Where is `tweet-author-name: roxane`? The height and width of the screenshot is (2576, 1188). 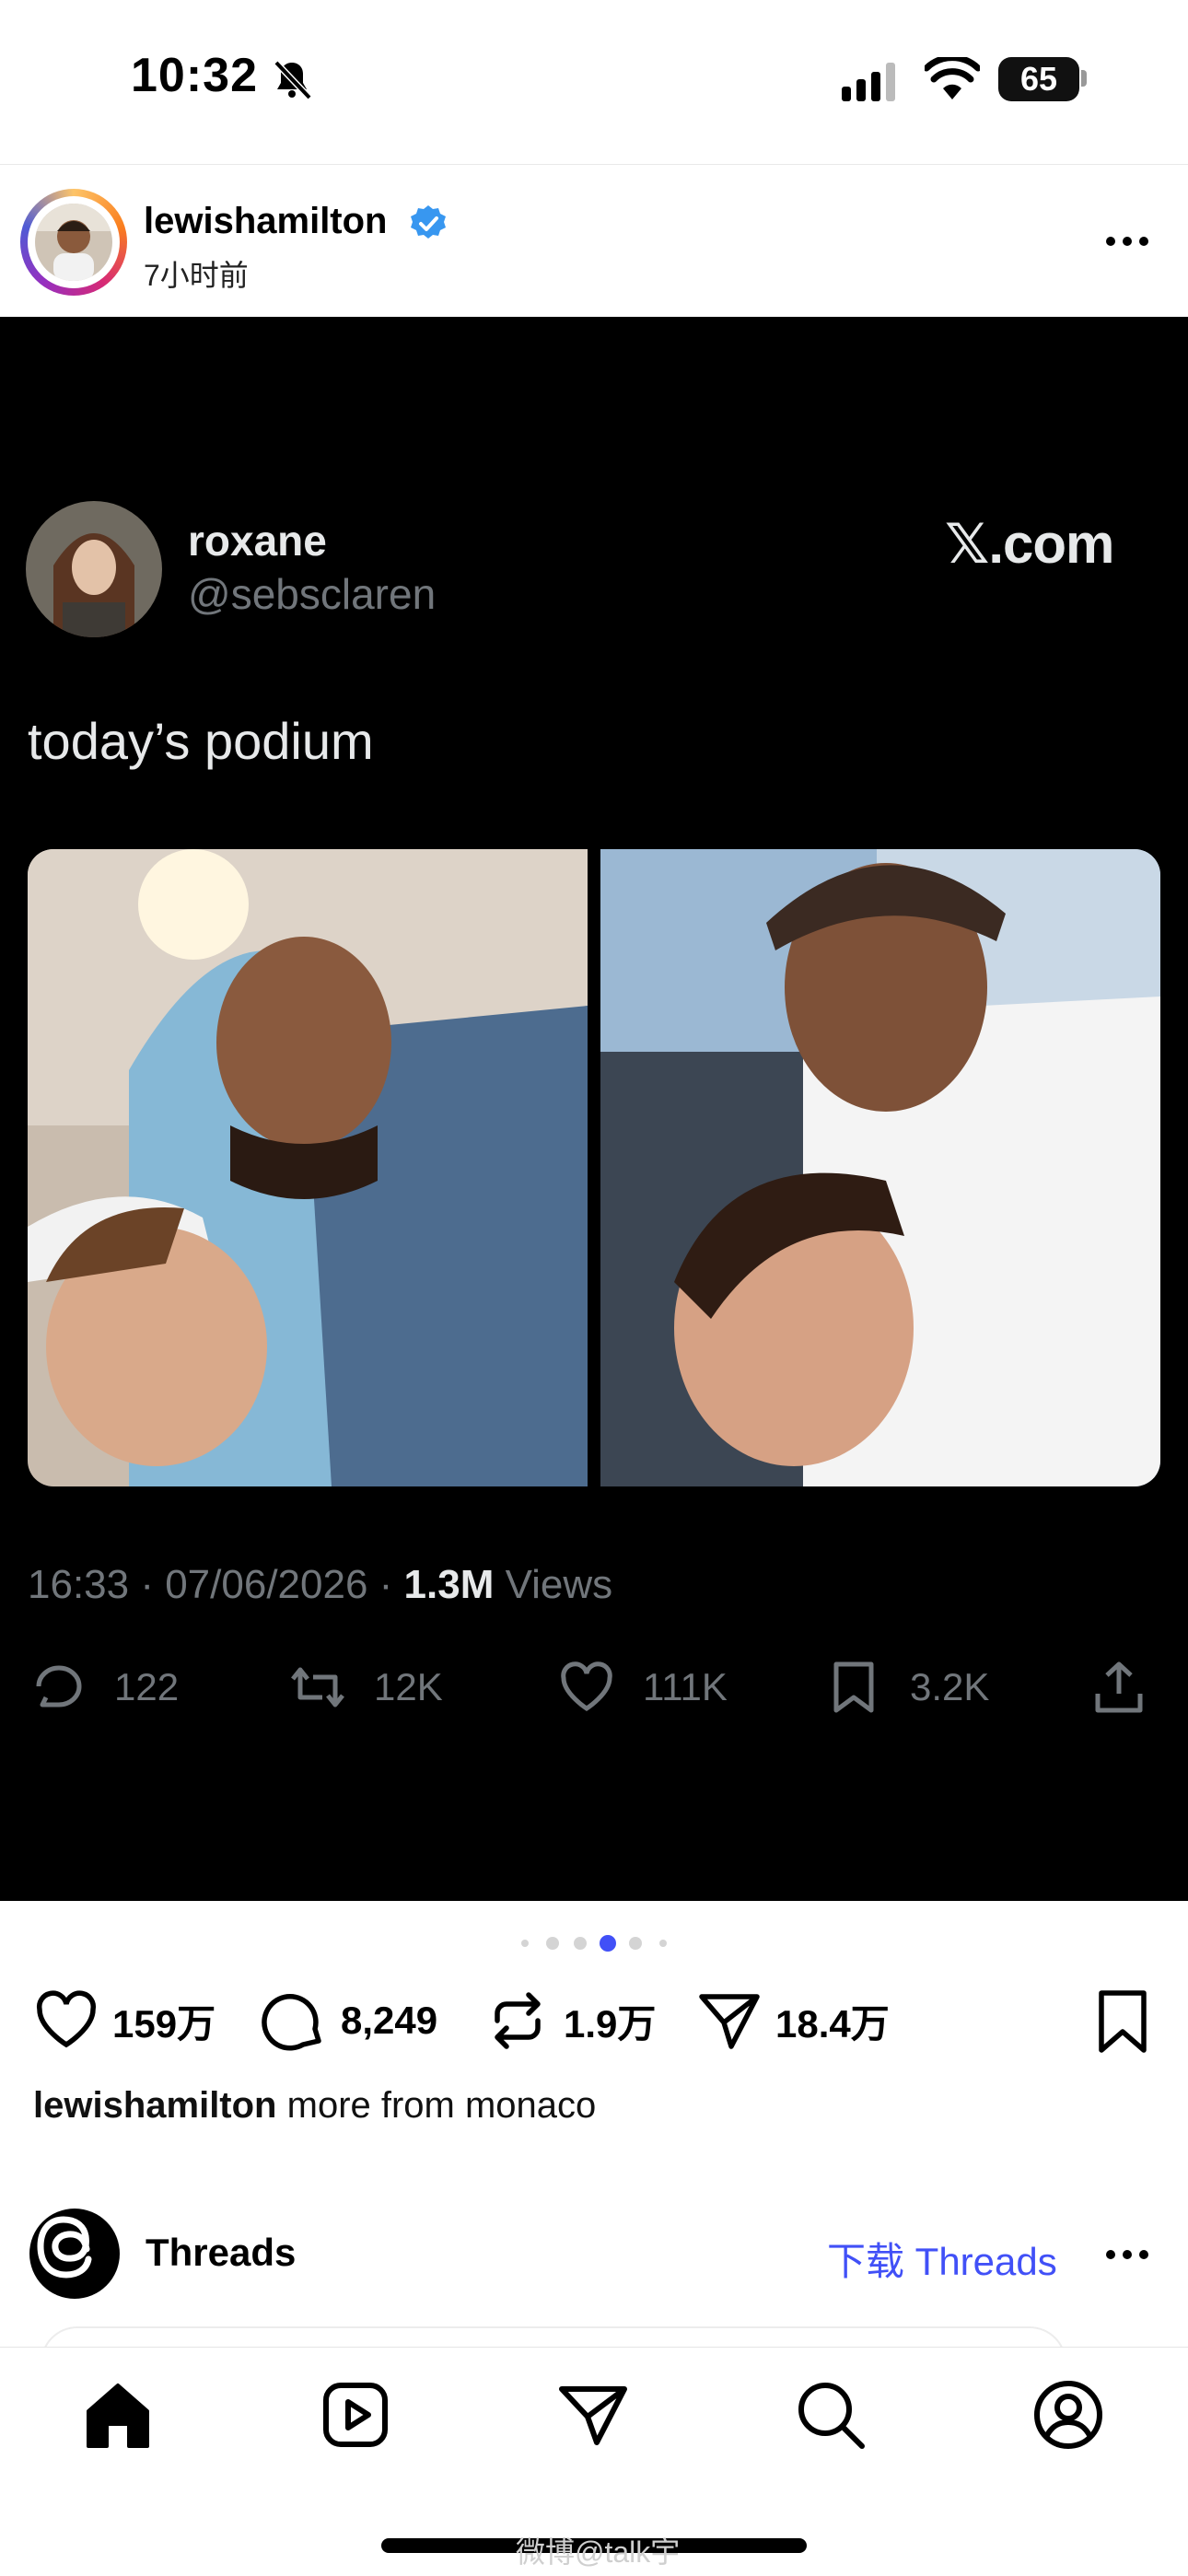 tweet-author-name: roxane is located at coordinates (257, 541).